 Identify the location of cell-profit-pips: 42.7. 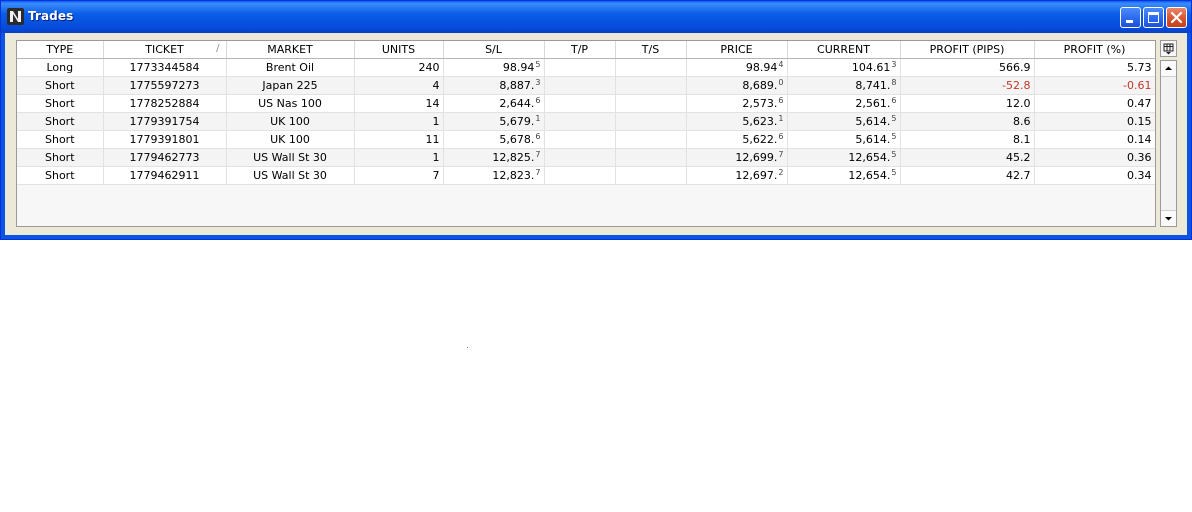
(967, 175).